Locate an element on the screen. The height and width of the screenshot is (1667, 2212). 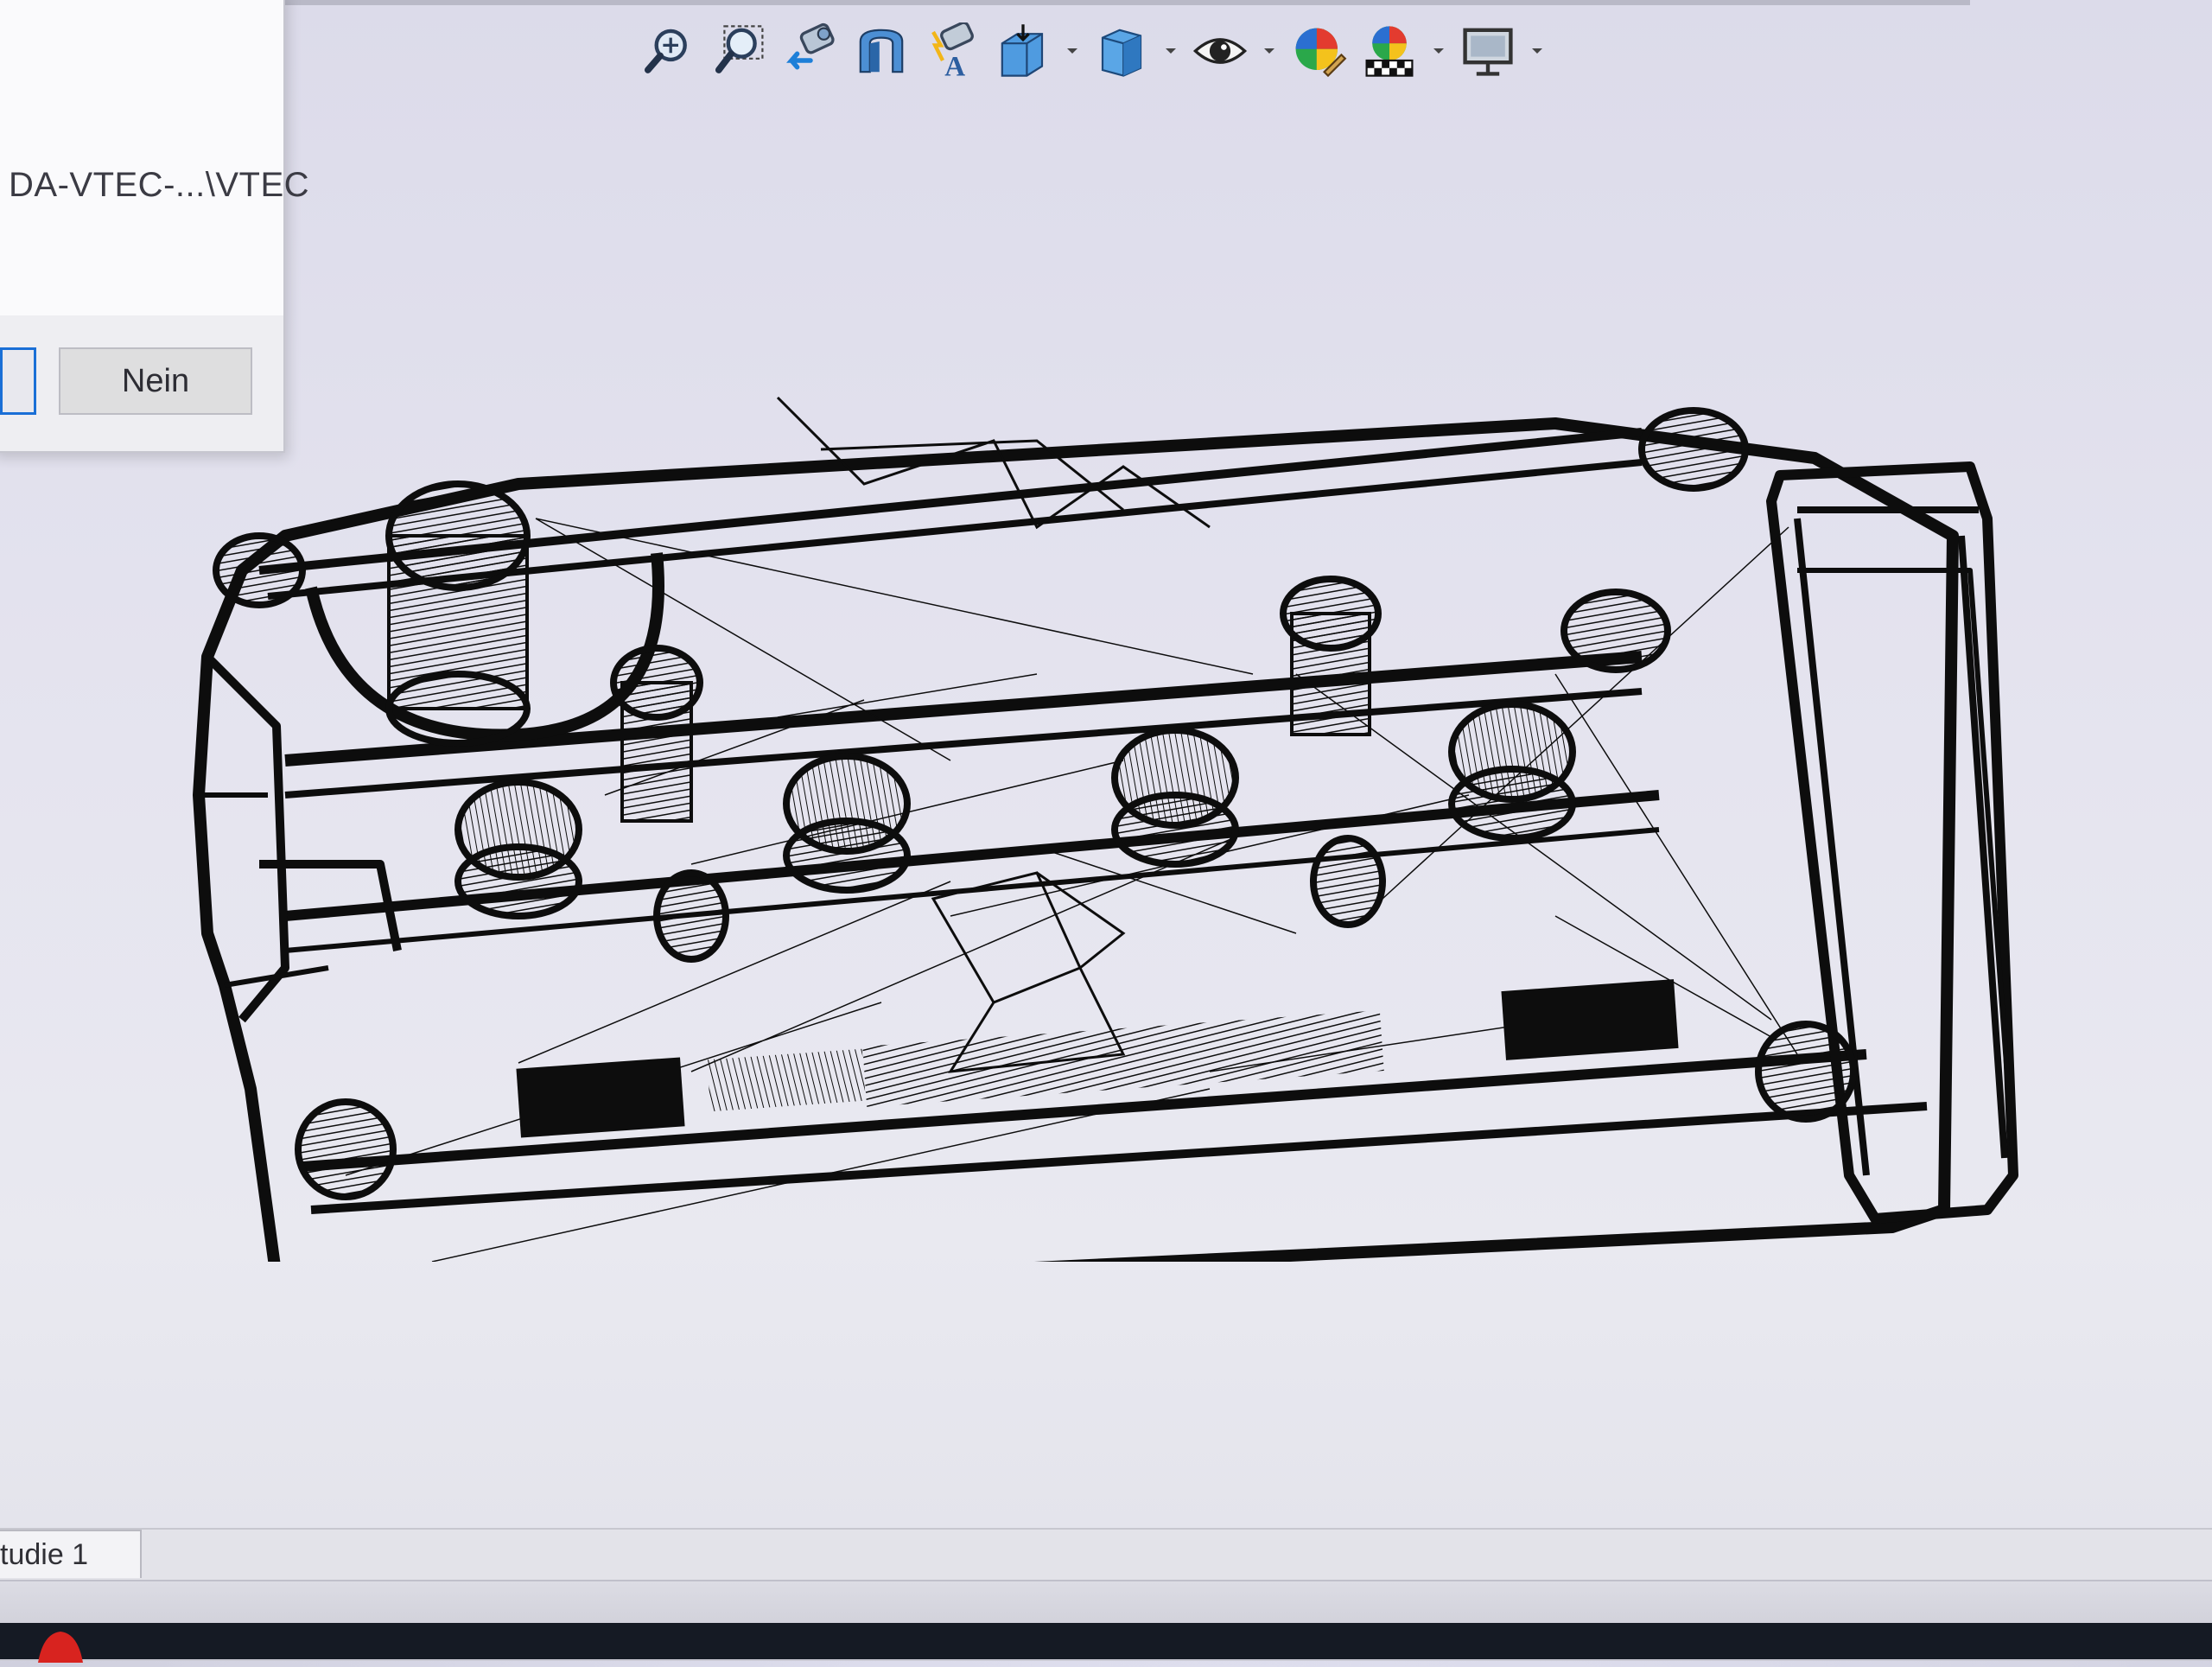
edit-appearance-icon is located at coordinates (1321, 53).